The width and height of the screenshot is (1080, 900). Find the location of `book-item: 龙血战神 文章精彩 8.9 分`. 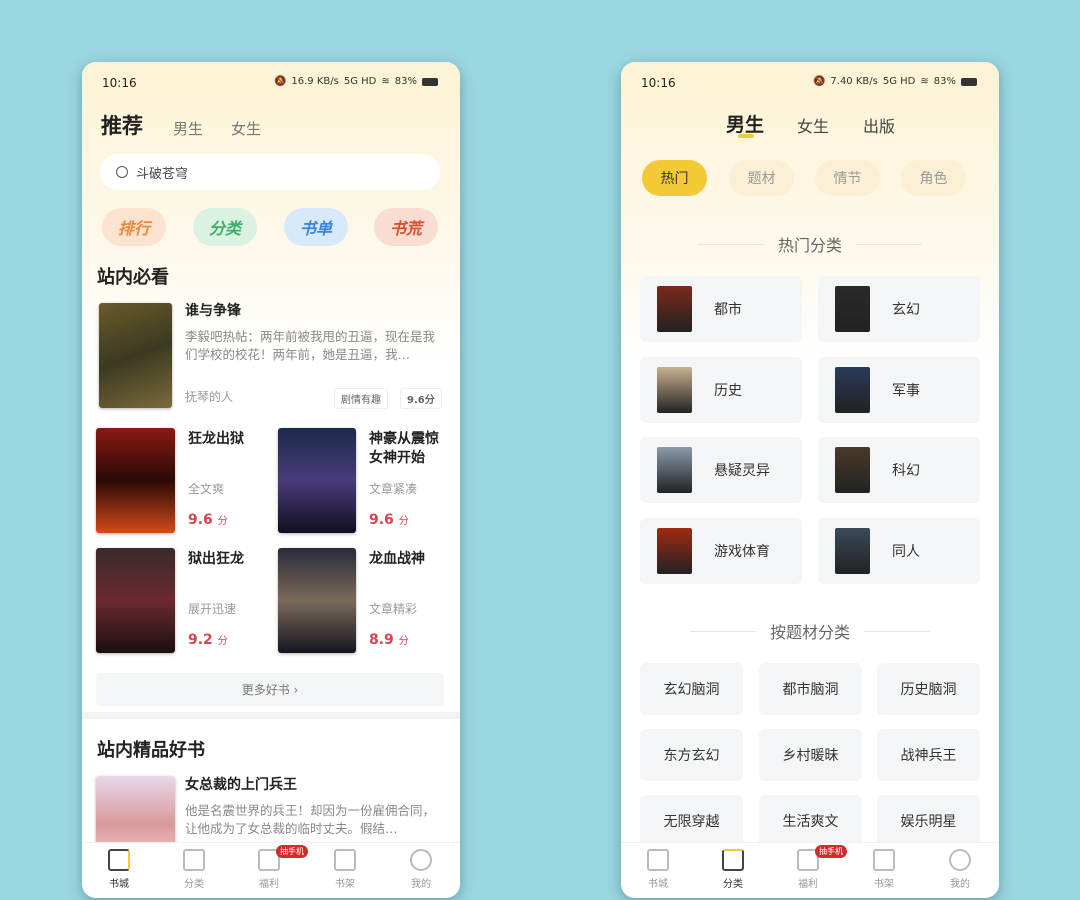

book-item: 龙血战神 文章精彩 8.9 分 is located at coordinates (363, 601).